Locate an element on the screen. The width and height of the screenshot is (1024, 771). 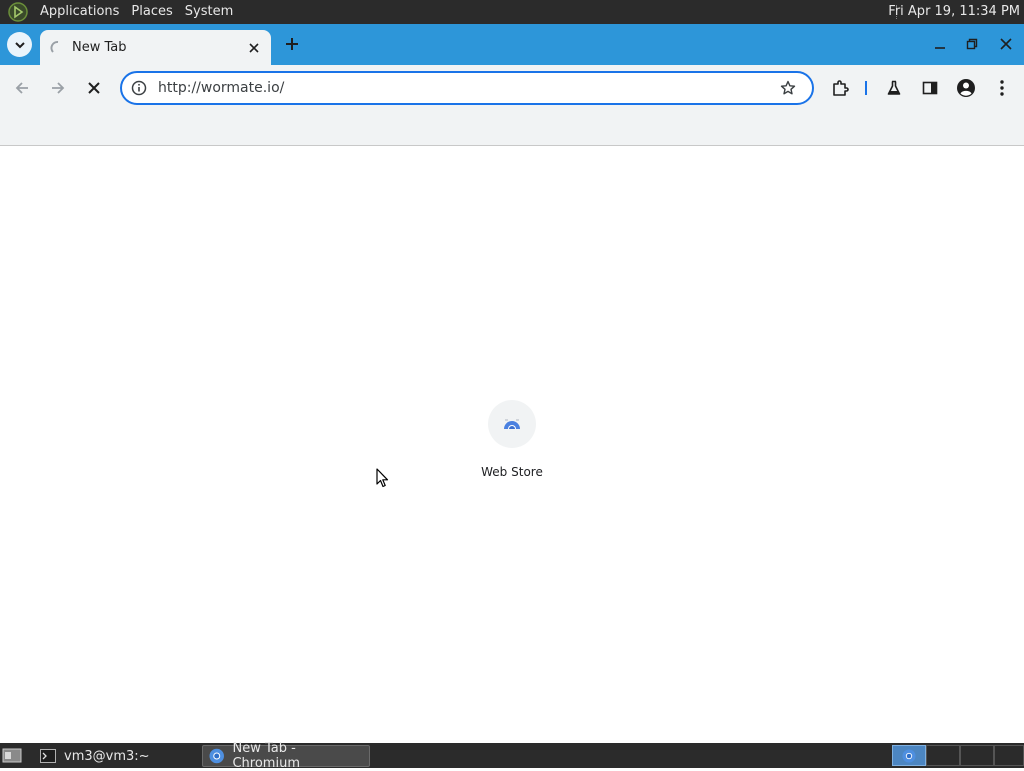
shortcut-web-store: Web Store is located at coordinates (512, 442).